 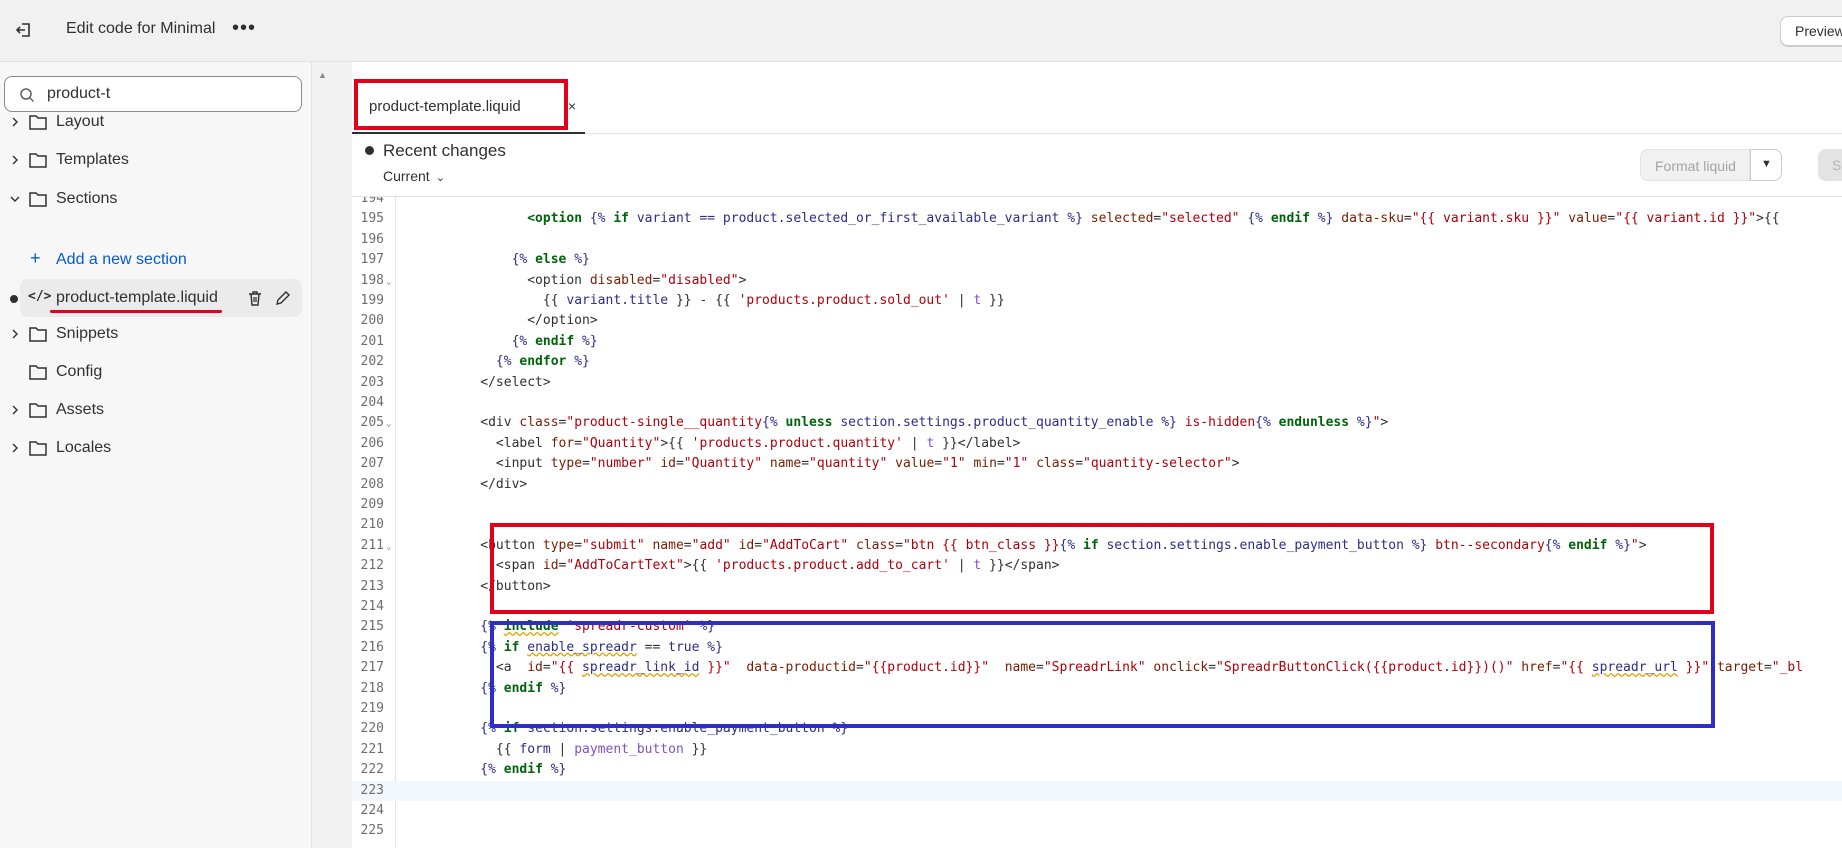 I want to click on code-text: <option disabled="disabled">, so click(x=574, y=280).